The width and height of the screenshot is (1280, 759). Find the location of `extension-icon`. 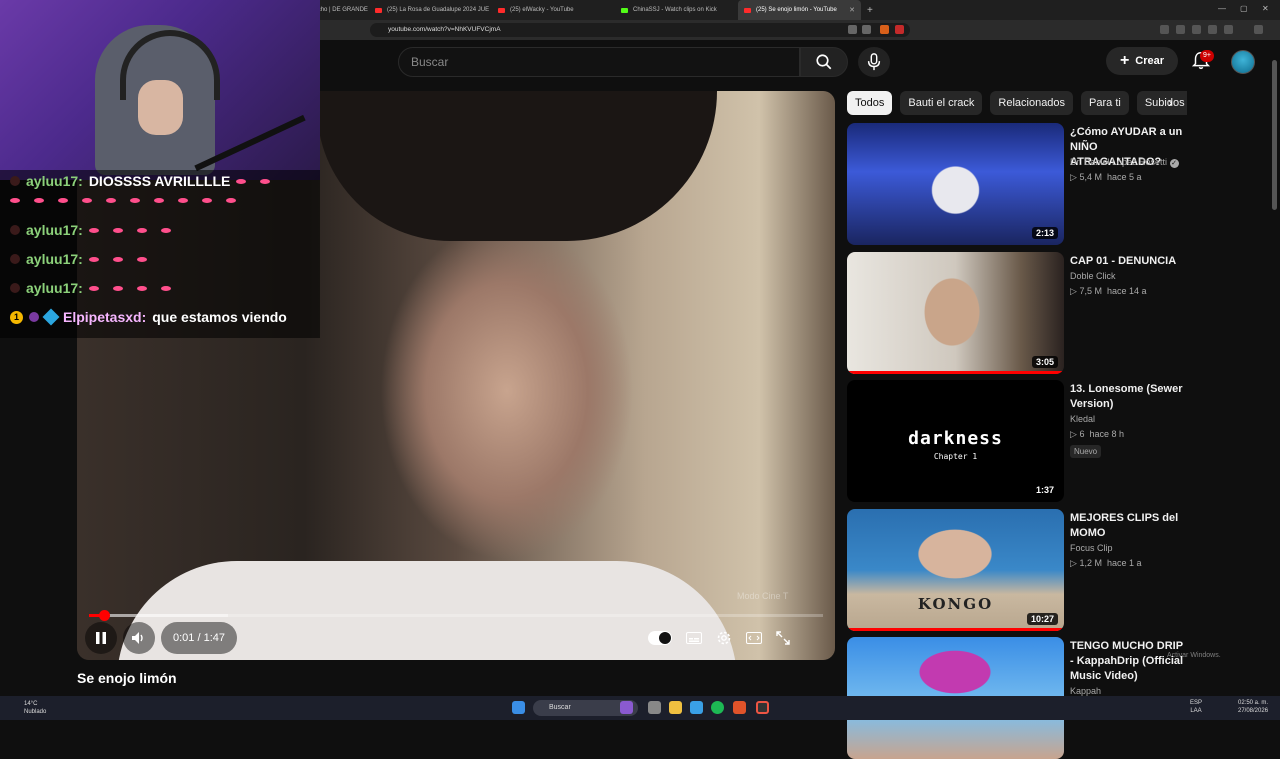

extension-icon is located at coordinates (1180, 29).